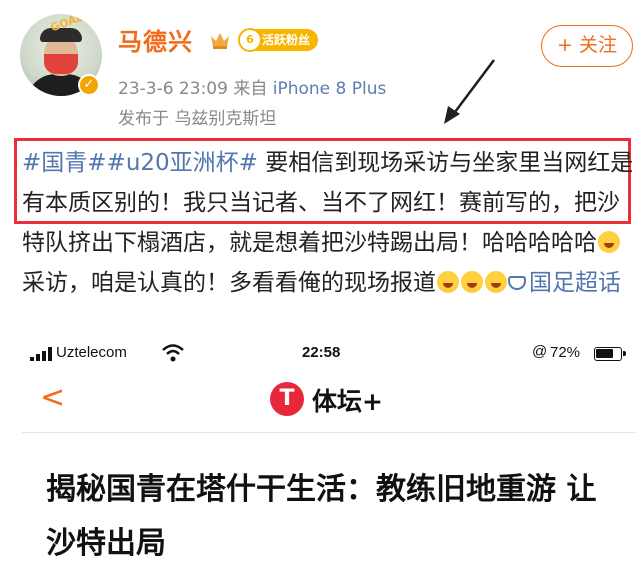 This screenshot has width=641, height=585. What do you see at coordinates (540, 351) in the screenshot?
I see `rotation-lock-icon: @` at bounding box center [540, 351].